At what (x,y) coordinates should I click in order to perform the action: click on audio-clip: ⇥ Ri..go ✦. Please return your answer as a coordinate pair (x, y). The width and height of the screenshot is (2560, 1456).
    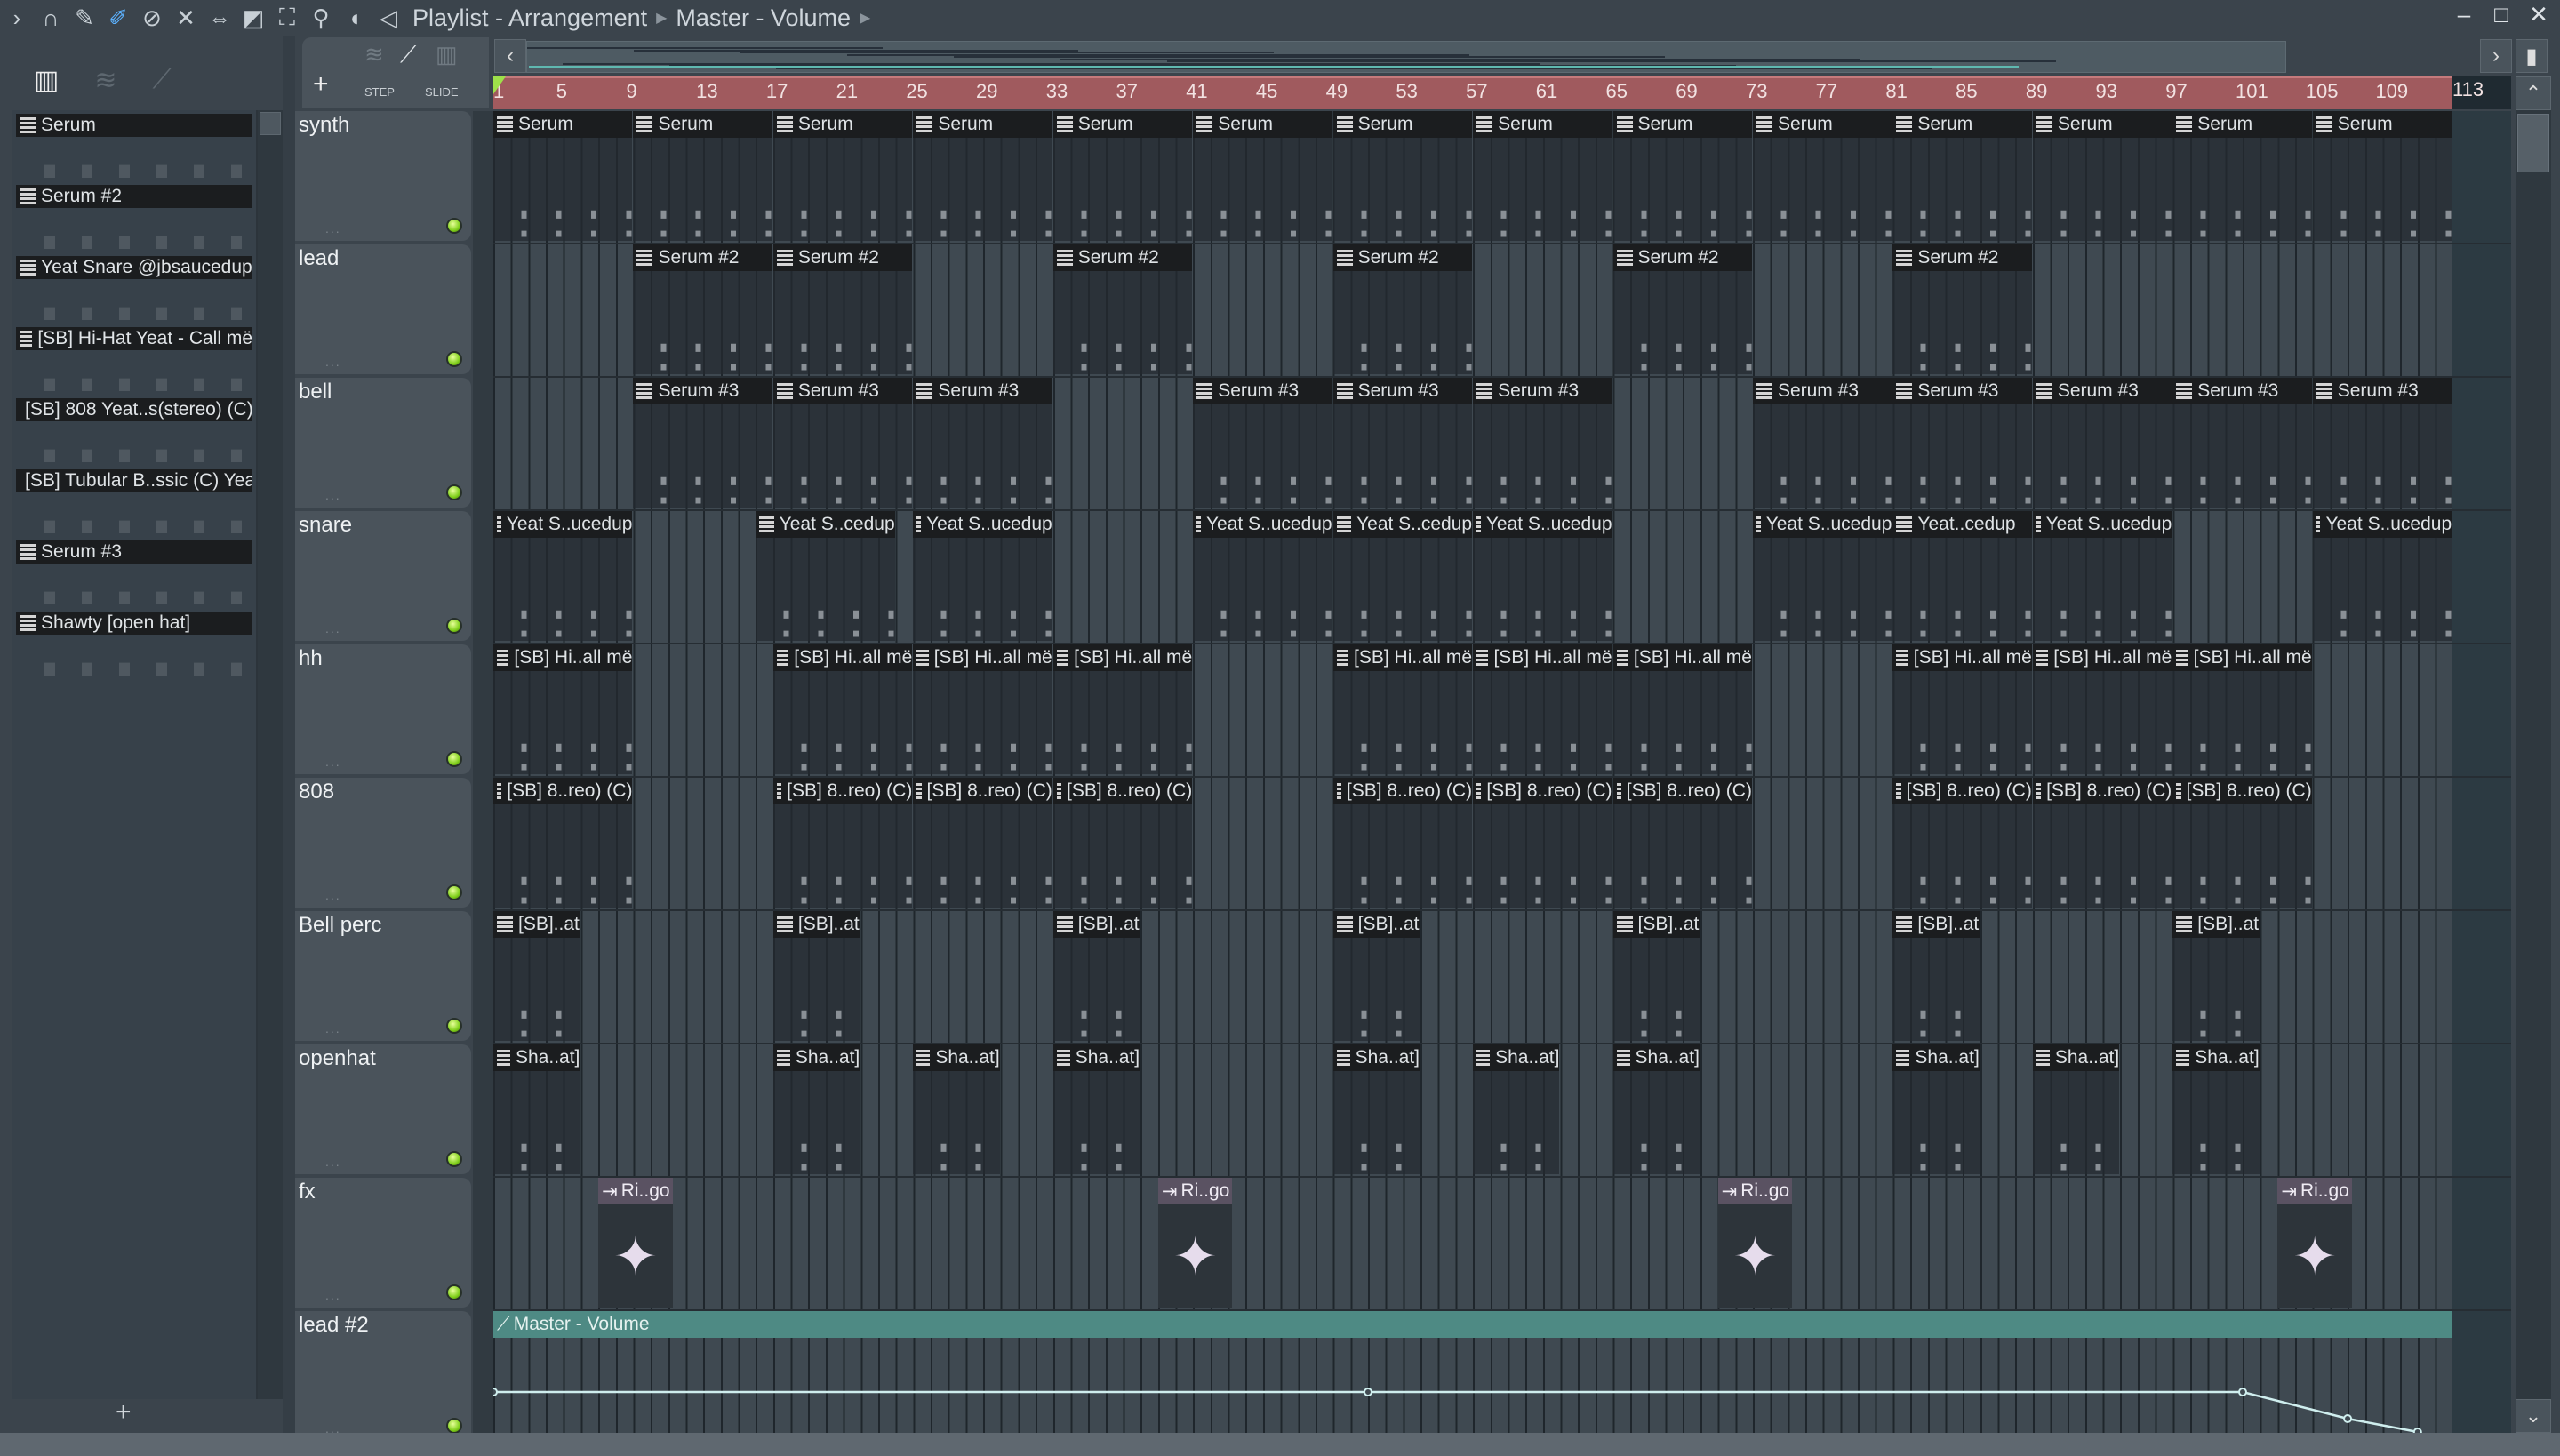
    Looking at the image, I should click on (1195, 1243).